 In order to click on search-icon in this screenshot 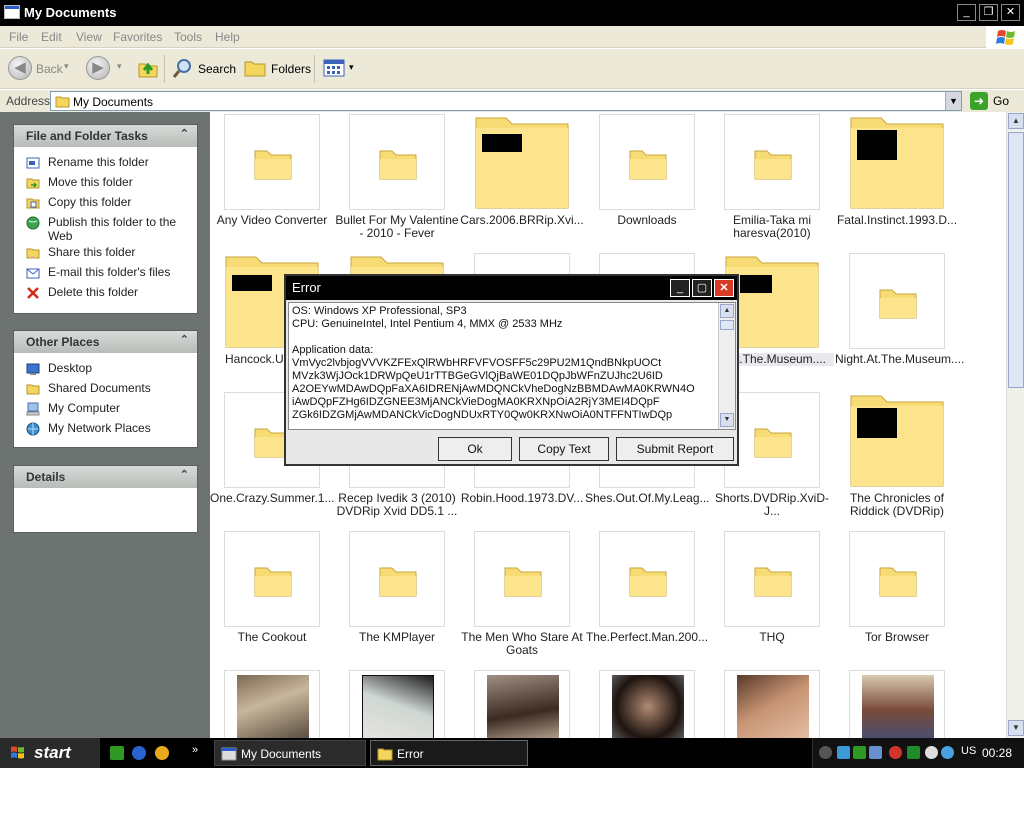, I will do `click(183, 69)`.